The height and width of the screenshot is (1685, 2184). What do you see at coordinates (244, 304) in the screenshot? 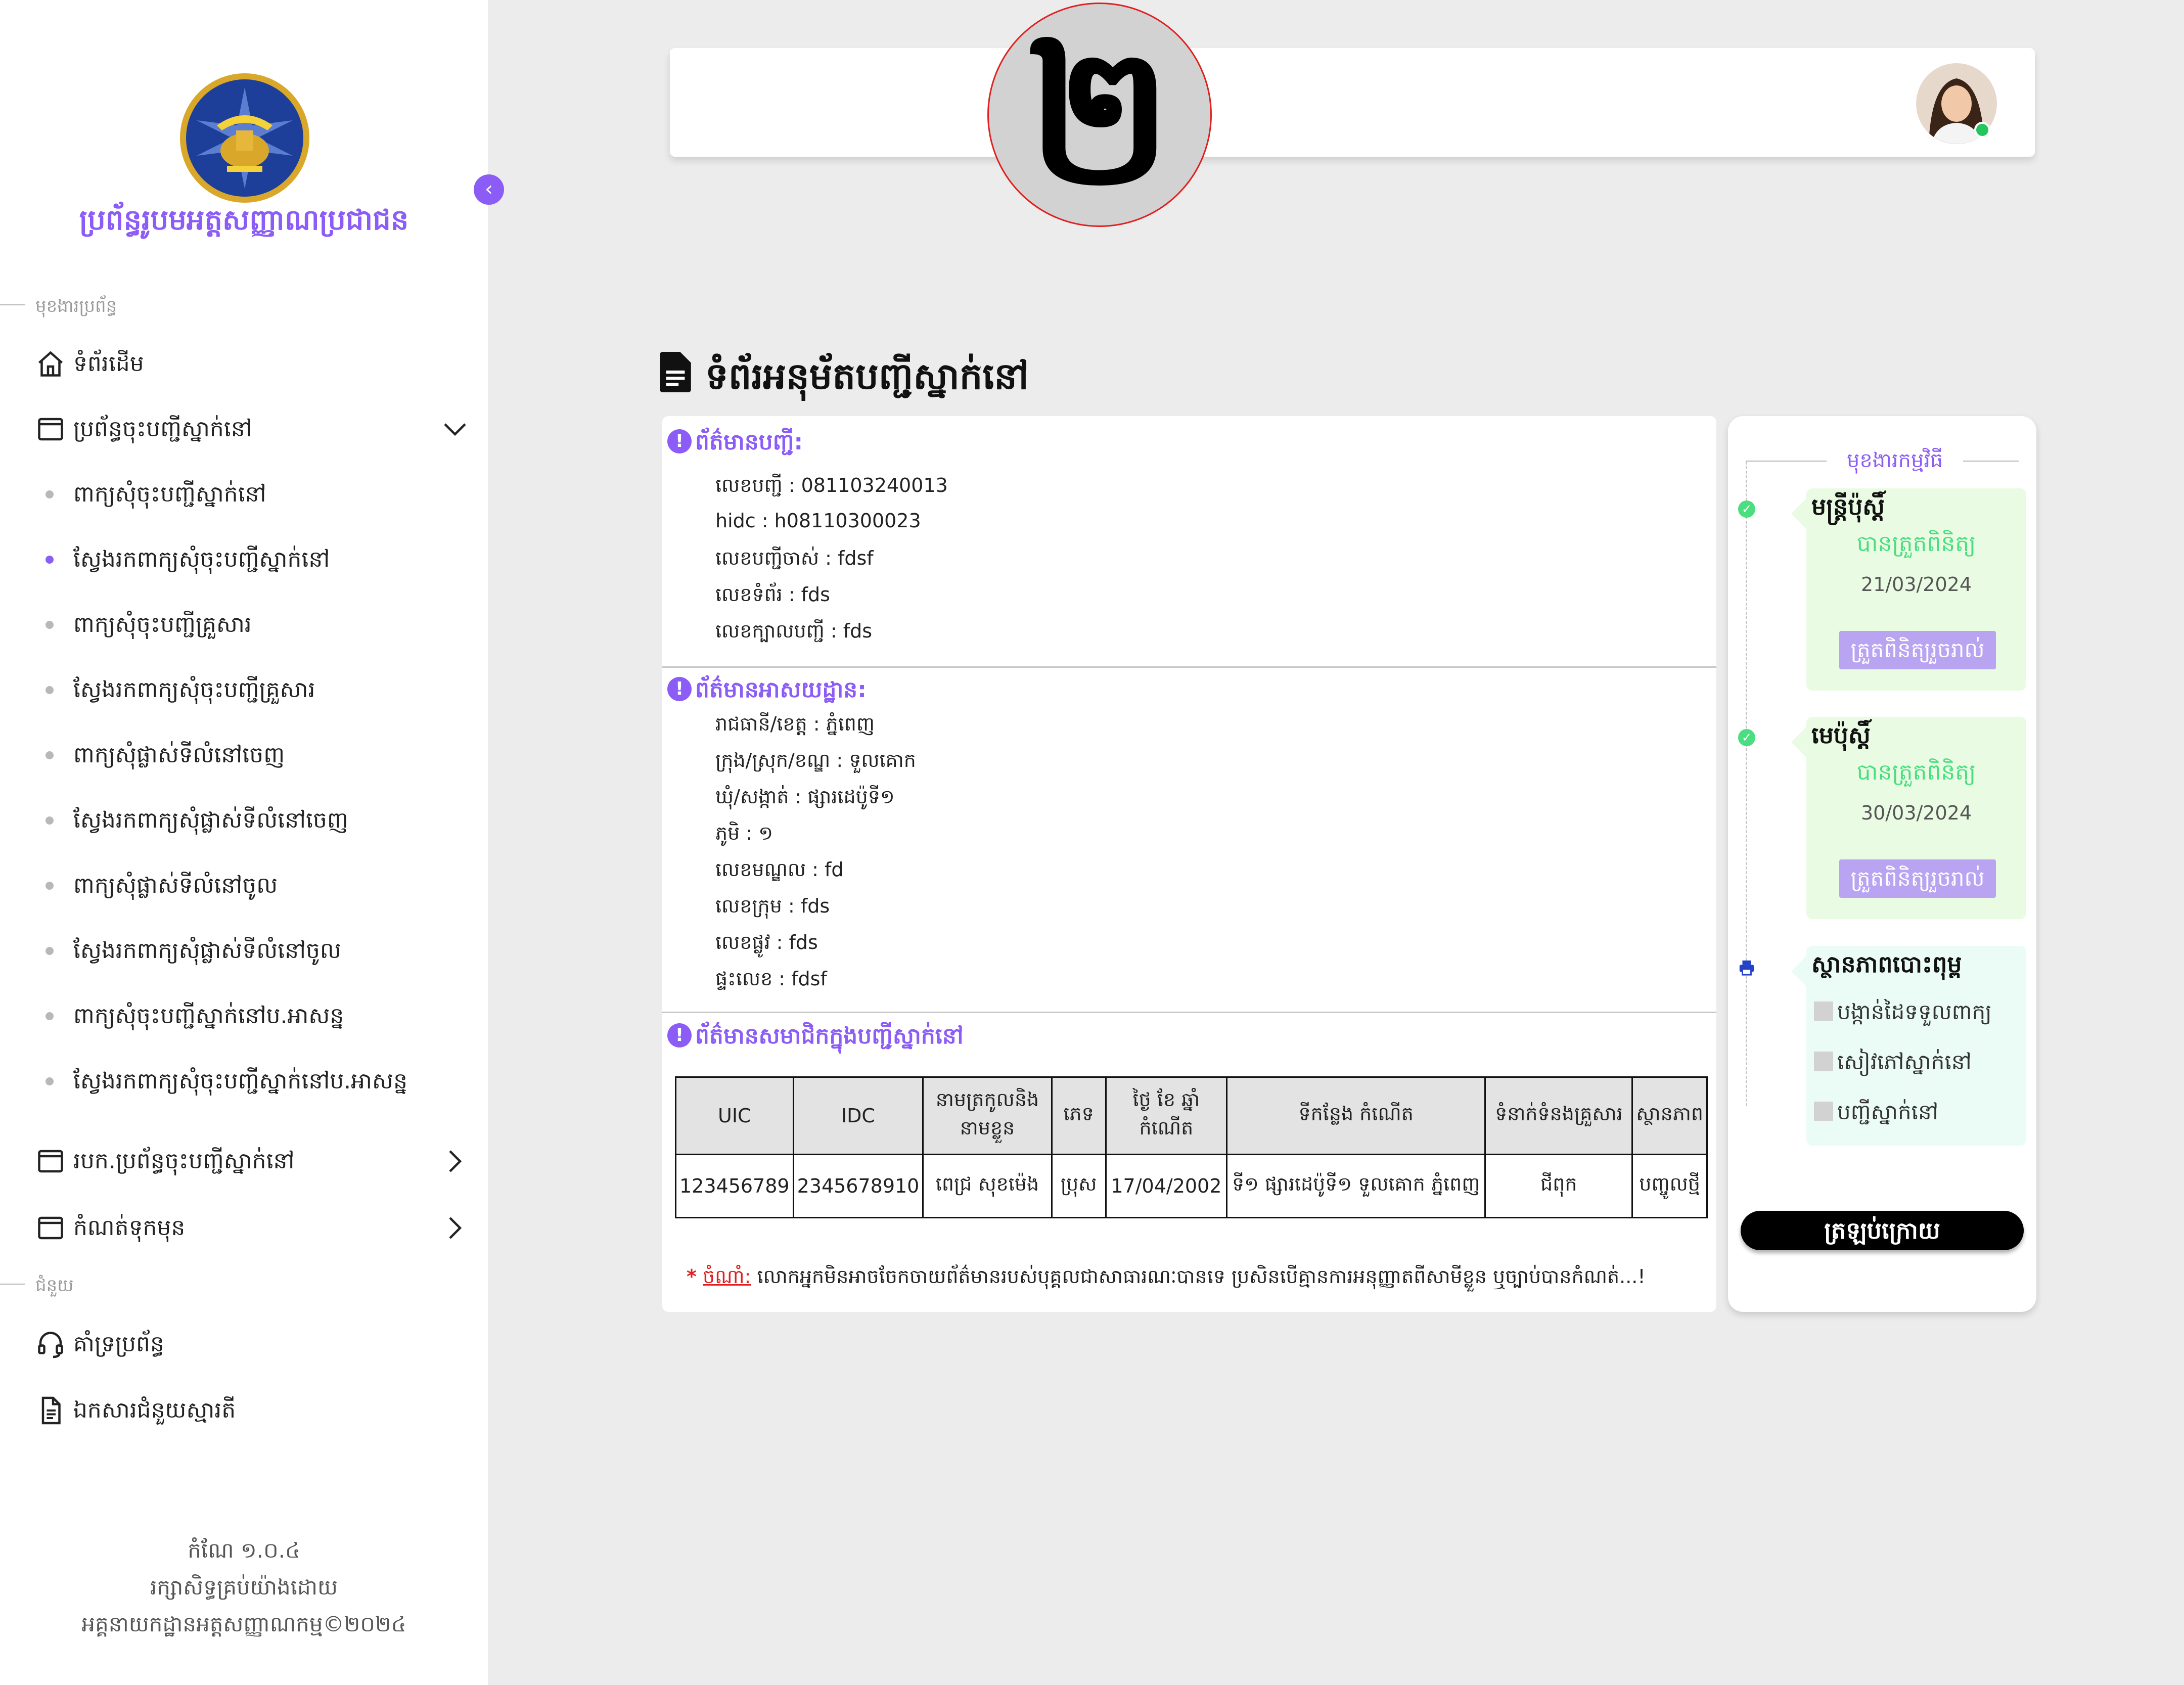
I see `section-main-label: មុខងារប្រព័ន្ធ` at bounding box center [244, 304].